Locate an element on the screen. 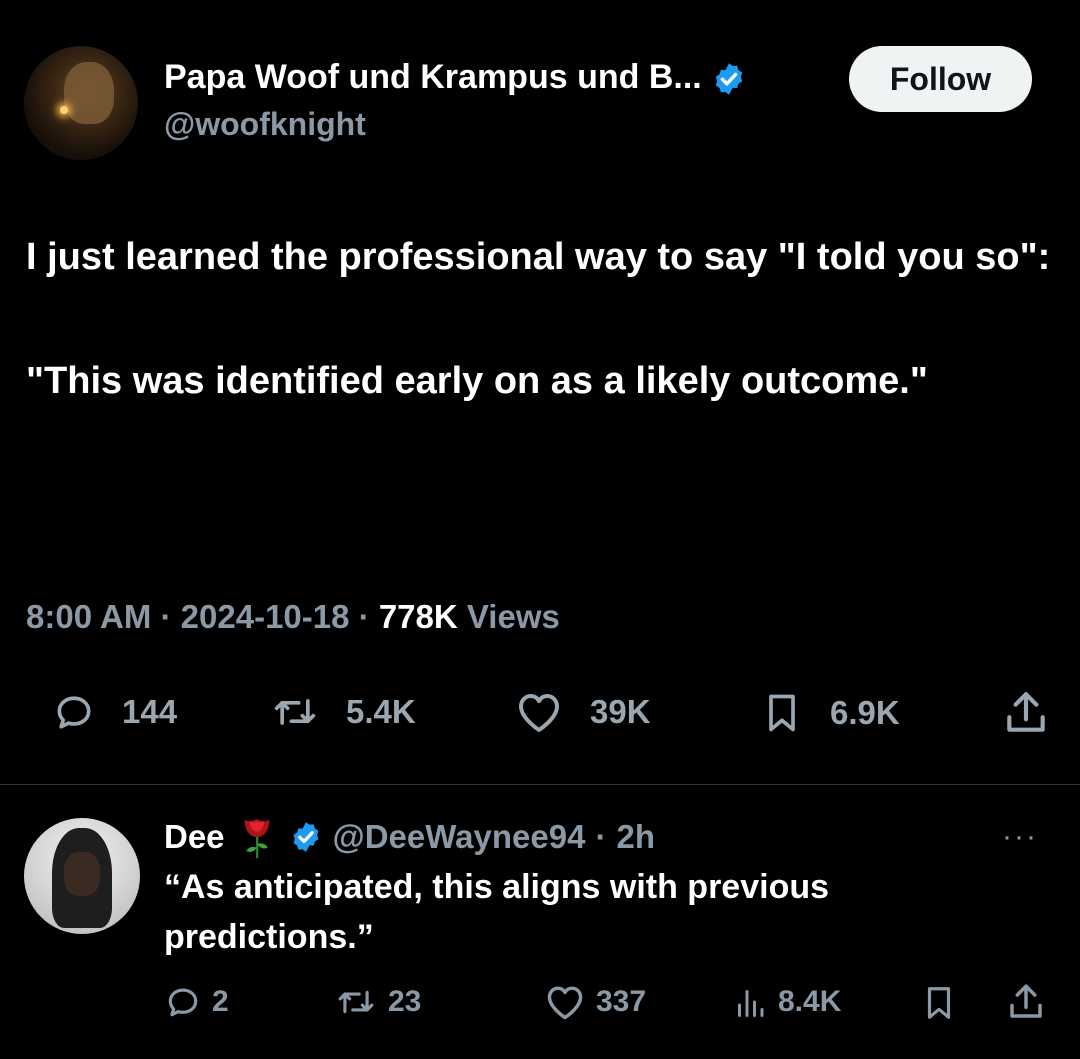 This screenshot has width=1080, height=1059. repost-count: 5.4K is located at coordinates (381, 711).